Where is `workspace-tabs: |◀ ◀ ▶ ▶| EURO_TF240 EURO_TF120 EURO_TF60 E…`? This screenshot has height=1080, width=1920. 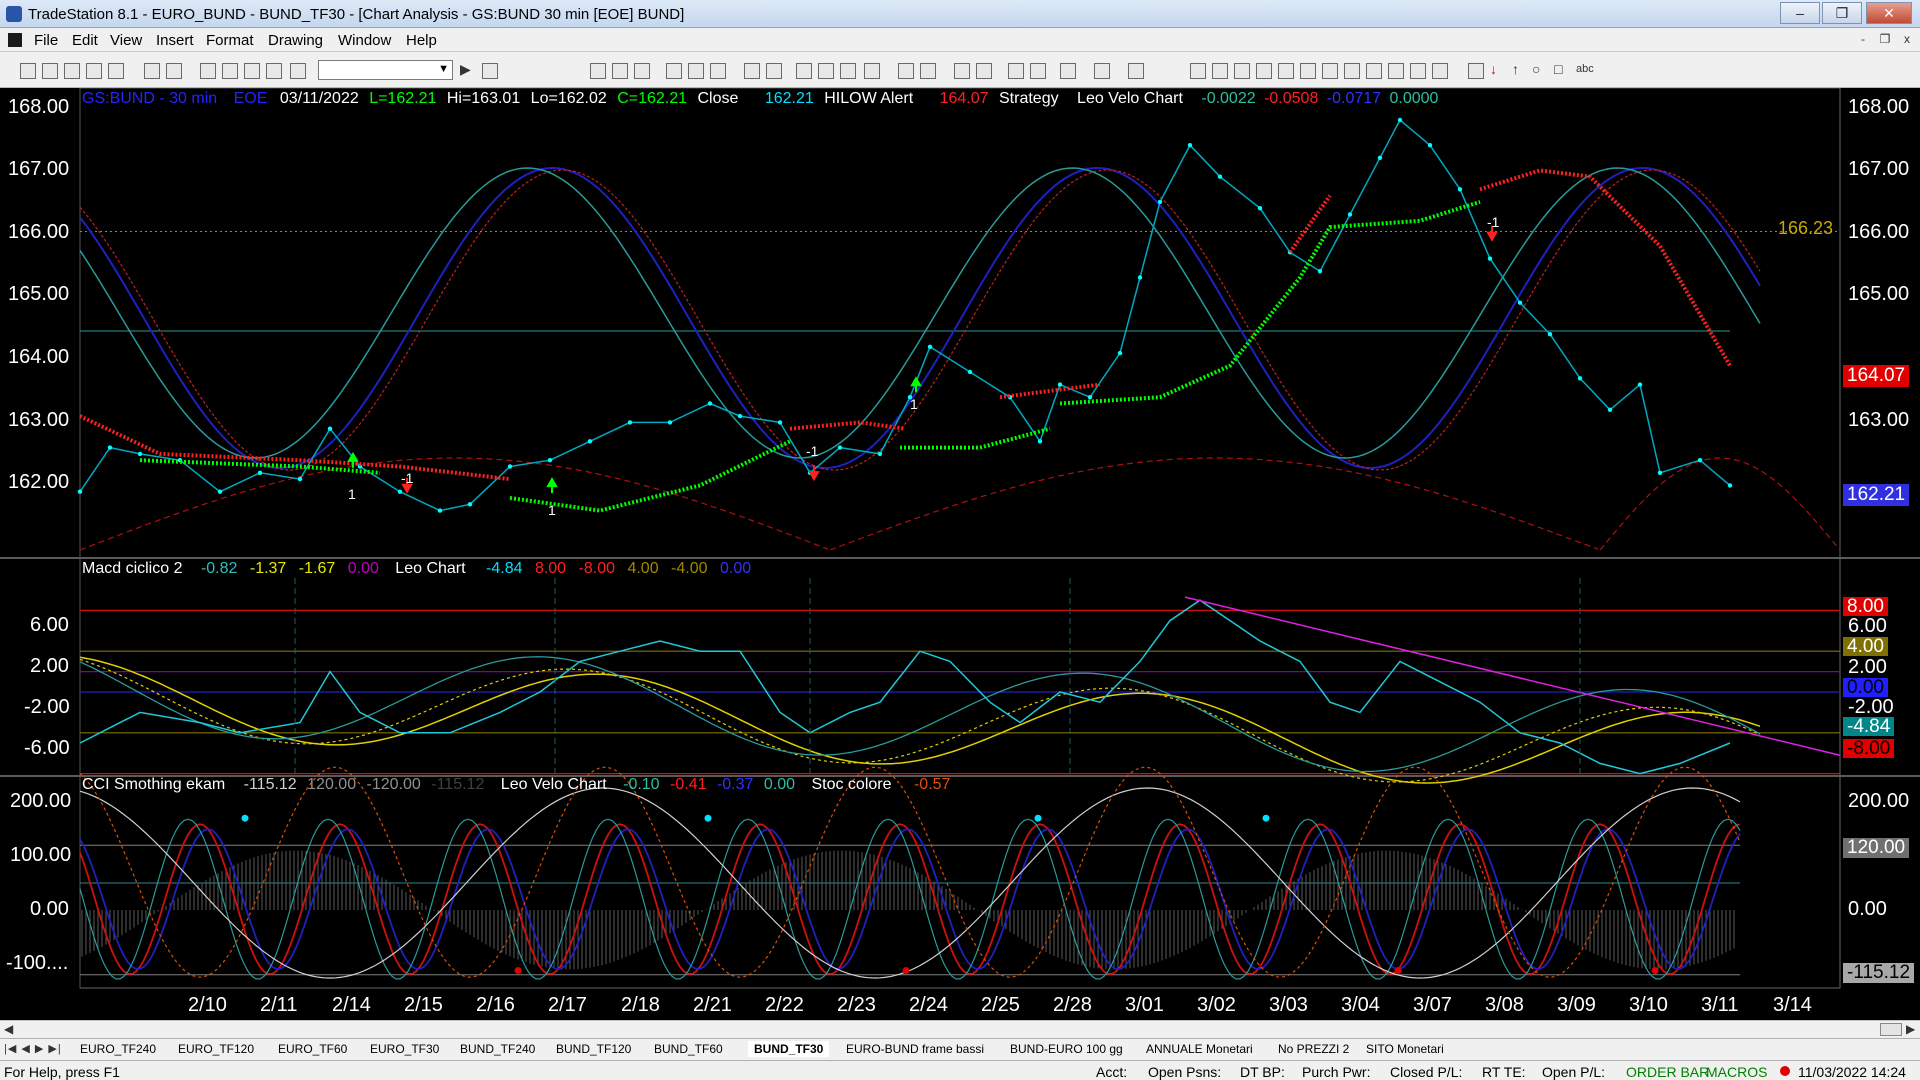 workspace-tabs: |◀ ◀ ▶ ▶| EURO_TF240 EURO_TF120 EURO_TF60 E… is located at coordinates (960, 1049).